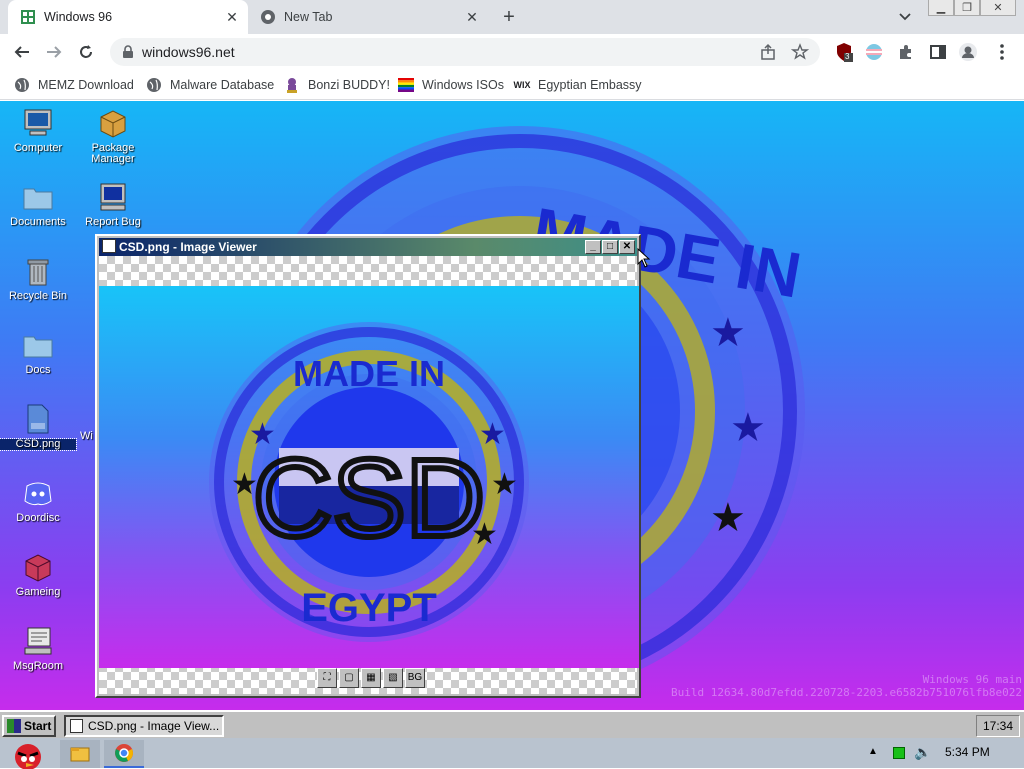 This screenshot has height=769, width=1024. Describe the element at coordinates (113, 197) in the screenshot. I see `computer-terminal-icon` at that location.